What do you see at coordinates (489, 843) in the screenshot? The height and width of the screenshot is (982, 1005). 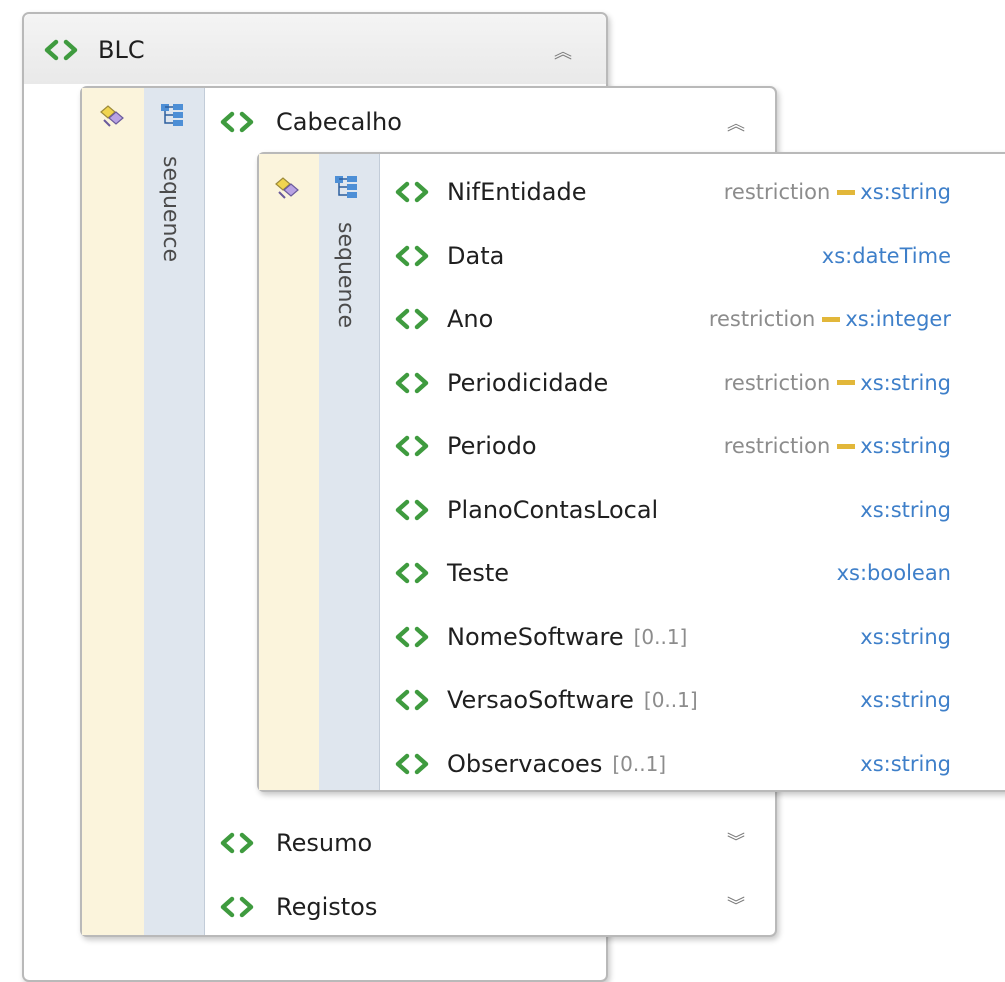 I see `element-row-resumo: Resumo ︾` at bounding box center [489, 843].